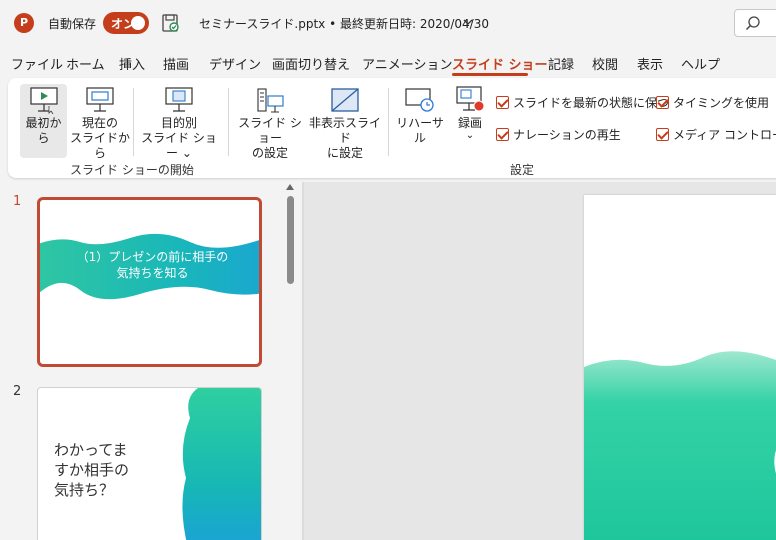 The height and width of the screenshot is (540, 776). I want to click on active-tab-indicator, so click(490, 74).